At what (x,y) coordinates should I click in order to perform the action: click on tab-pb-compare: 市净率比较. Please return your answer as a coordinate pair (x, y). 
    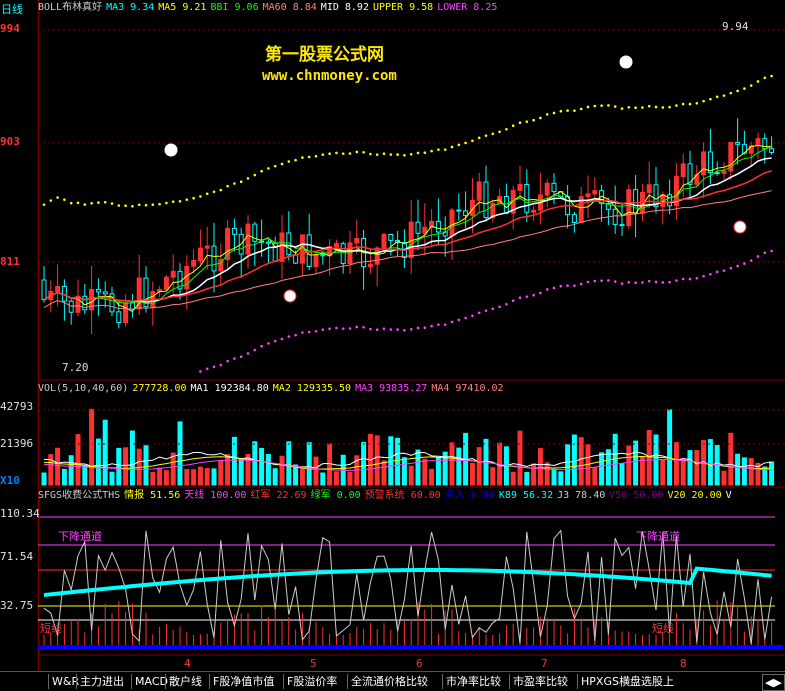
    Looking at the image, I should click on (473, 681).